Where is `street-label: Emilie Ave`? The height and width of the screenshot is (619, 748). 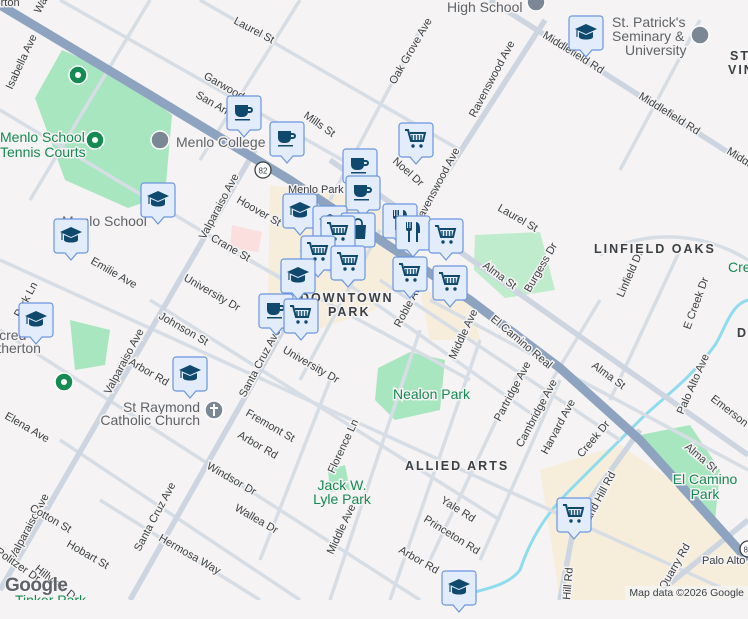 street-label: Emilie Ave is located at coordinates (114, 273).